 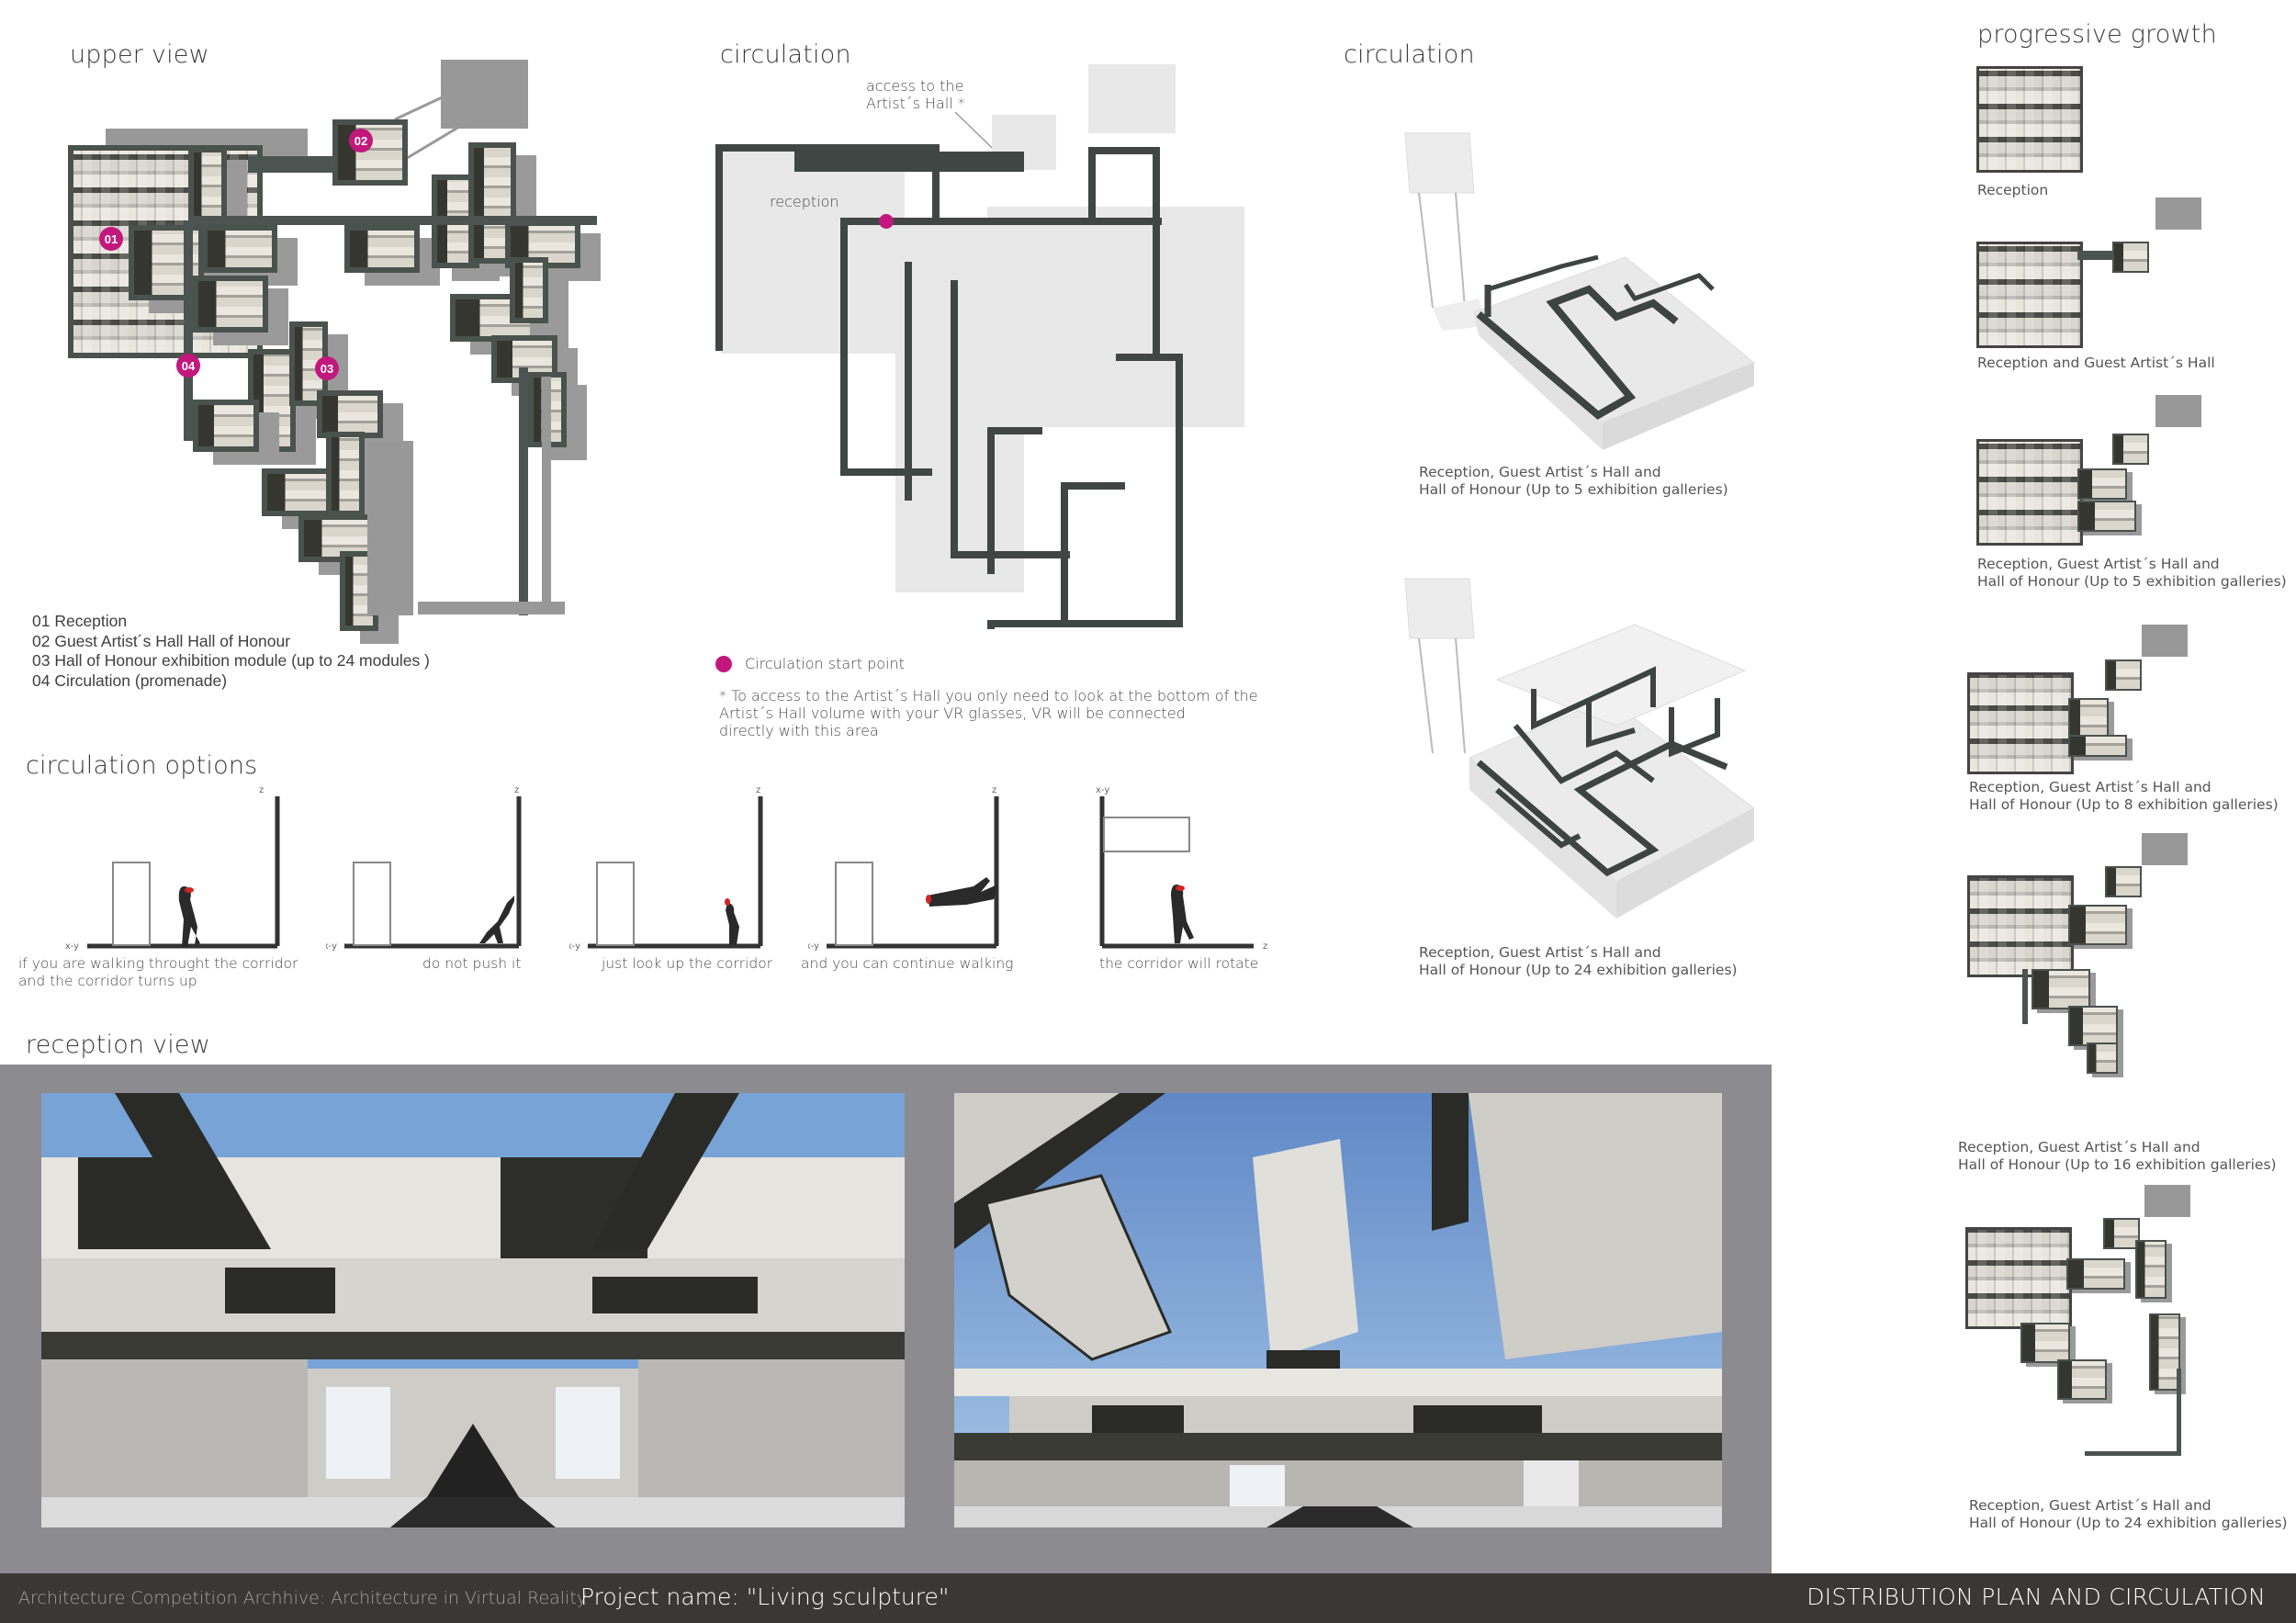 What do you see at coordinates (472, 963) in the screenshot?
I see `option-caption-2: do not push it` at bounding box center [472, 963].